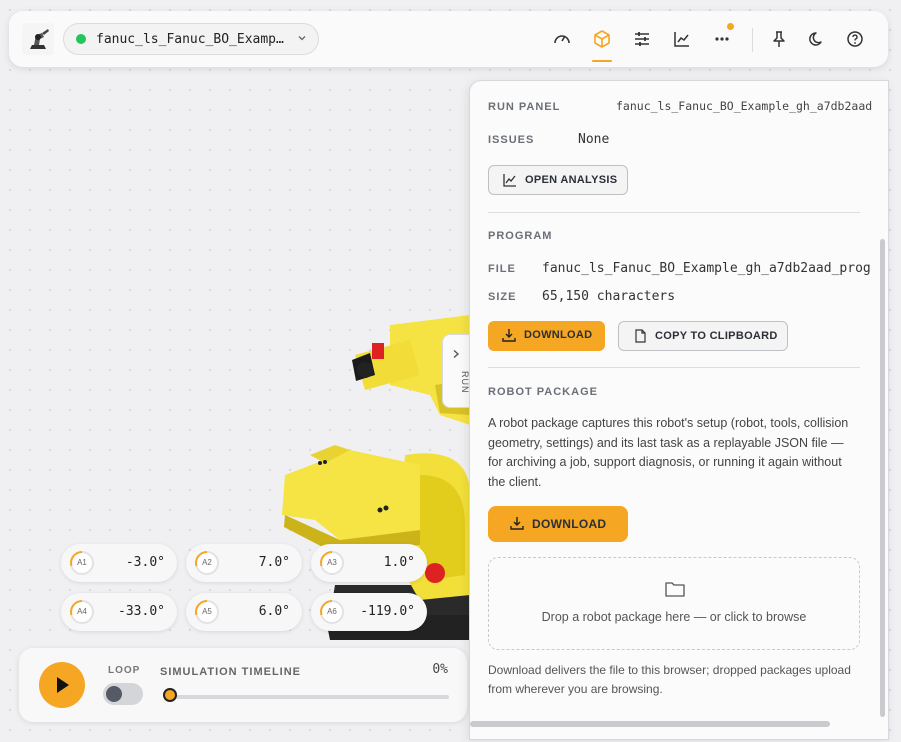 The height and width of the screenshot is (742, 901). Describe the element at coordinates (38, 39) in the screenshot. I see `robot-logo-icon` at that location.